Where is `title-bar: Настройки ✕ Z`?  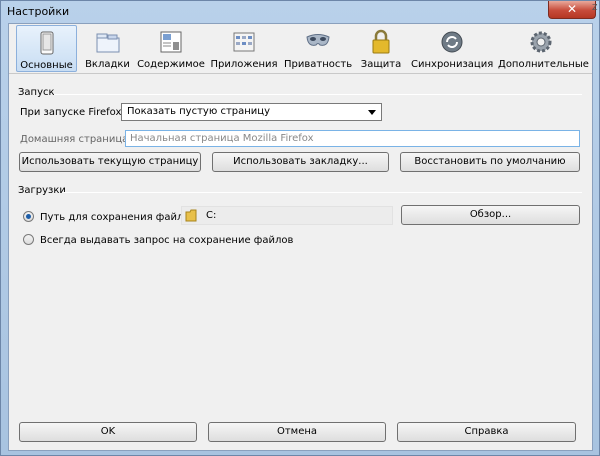 title-bar: Настройки ✕ Z is located at coordinates (300, 12).